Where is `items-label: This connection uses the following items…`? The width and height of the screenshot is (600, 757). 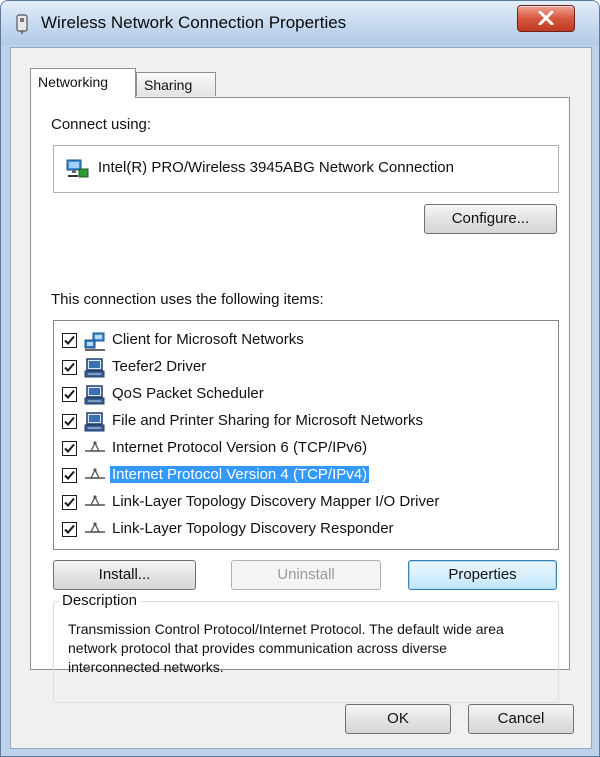
items-label: This connection uses the following items… is located at coordinates (187, 299).